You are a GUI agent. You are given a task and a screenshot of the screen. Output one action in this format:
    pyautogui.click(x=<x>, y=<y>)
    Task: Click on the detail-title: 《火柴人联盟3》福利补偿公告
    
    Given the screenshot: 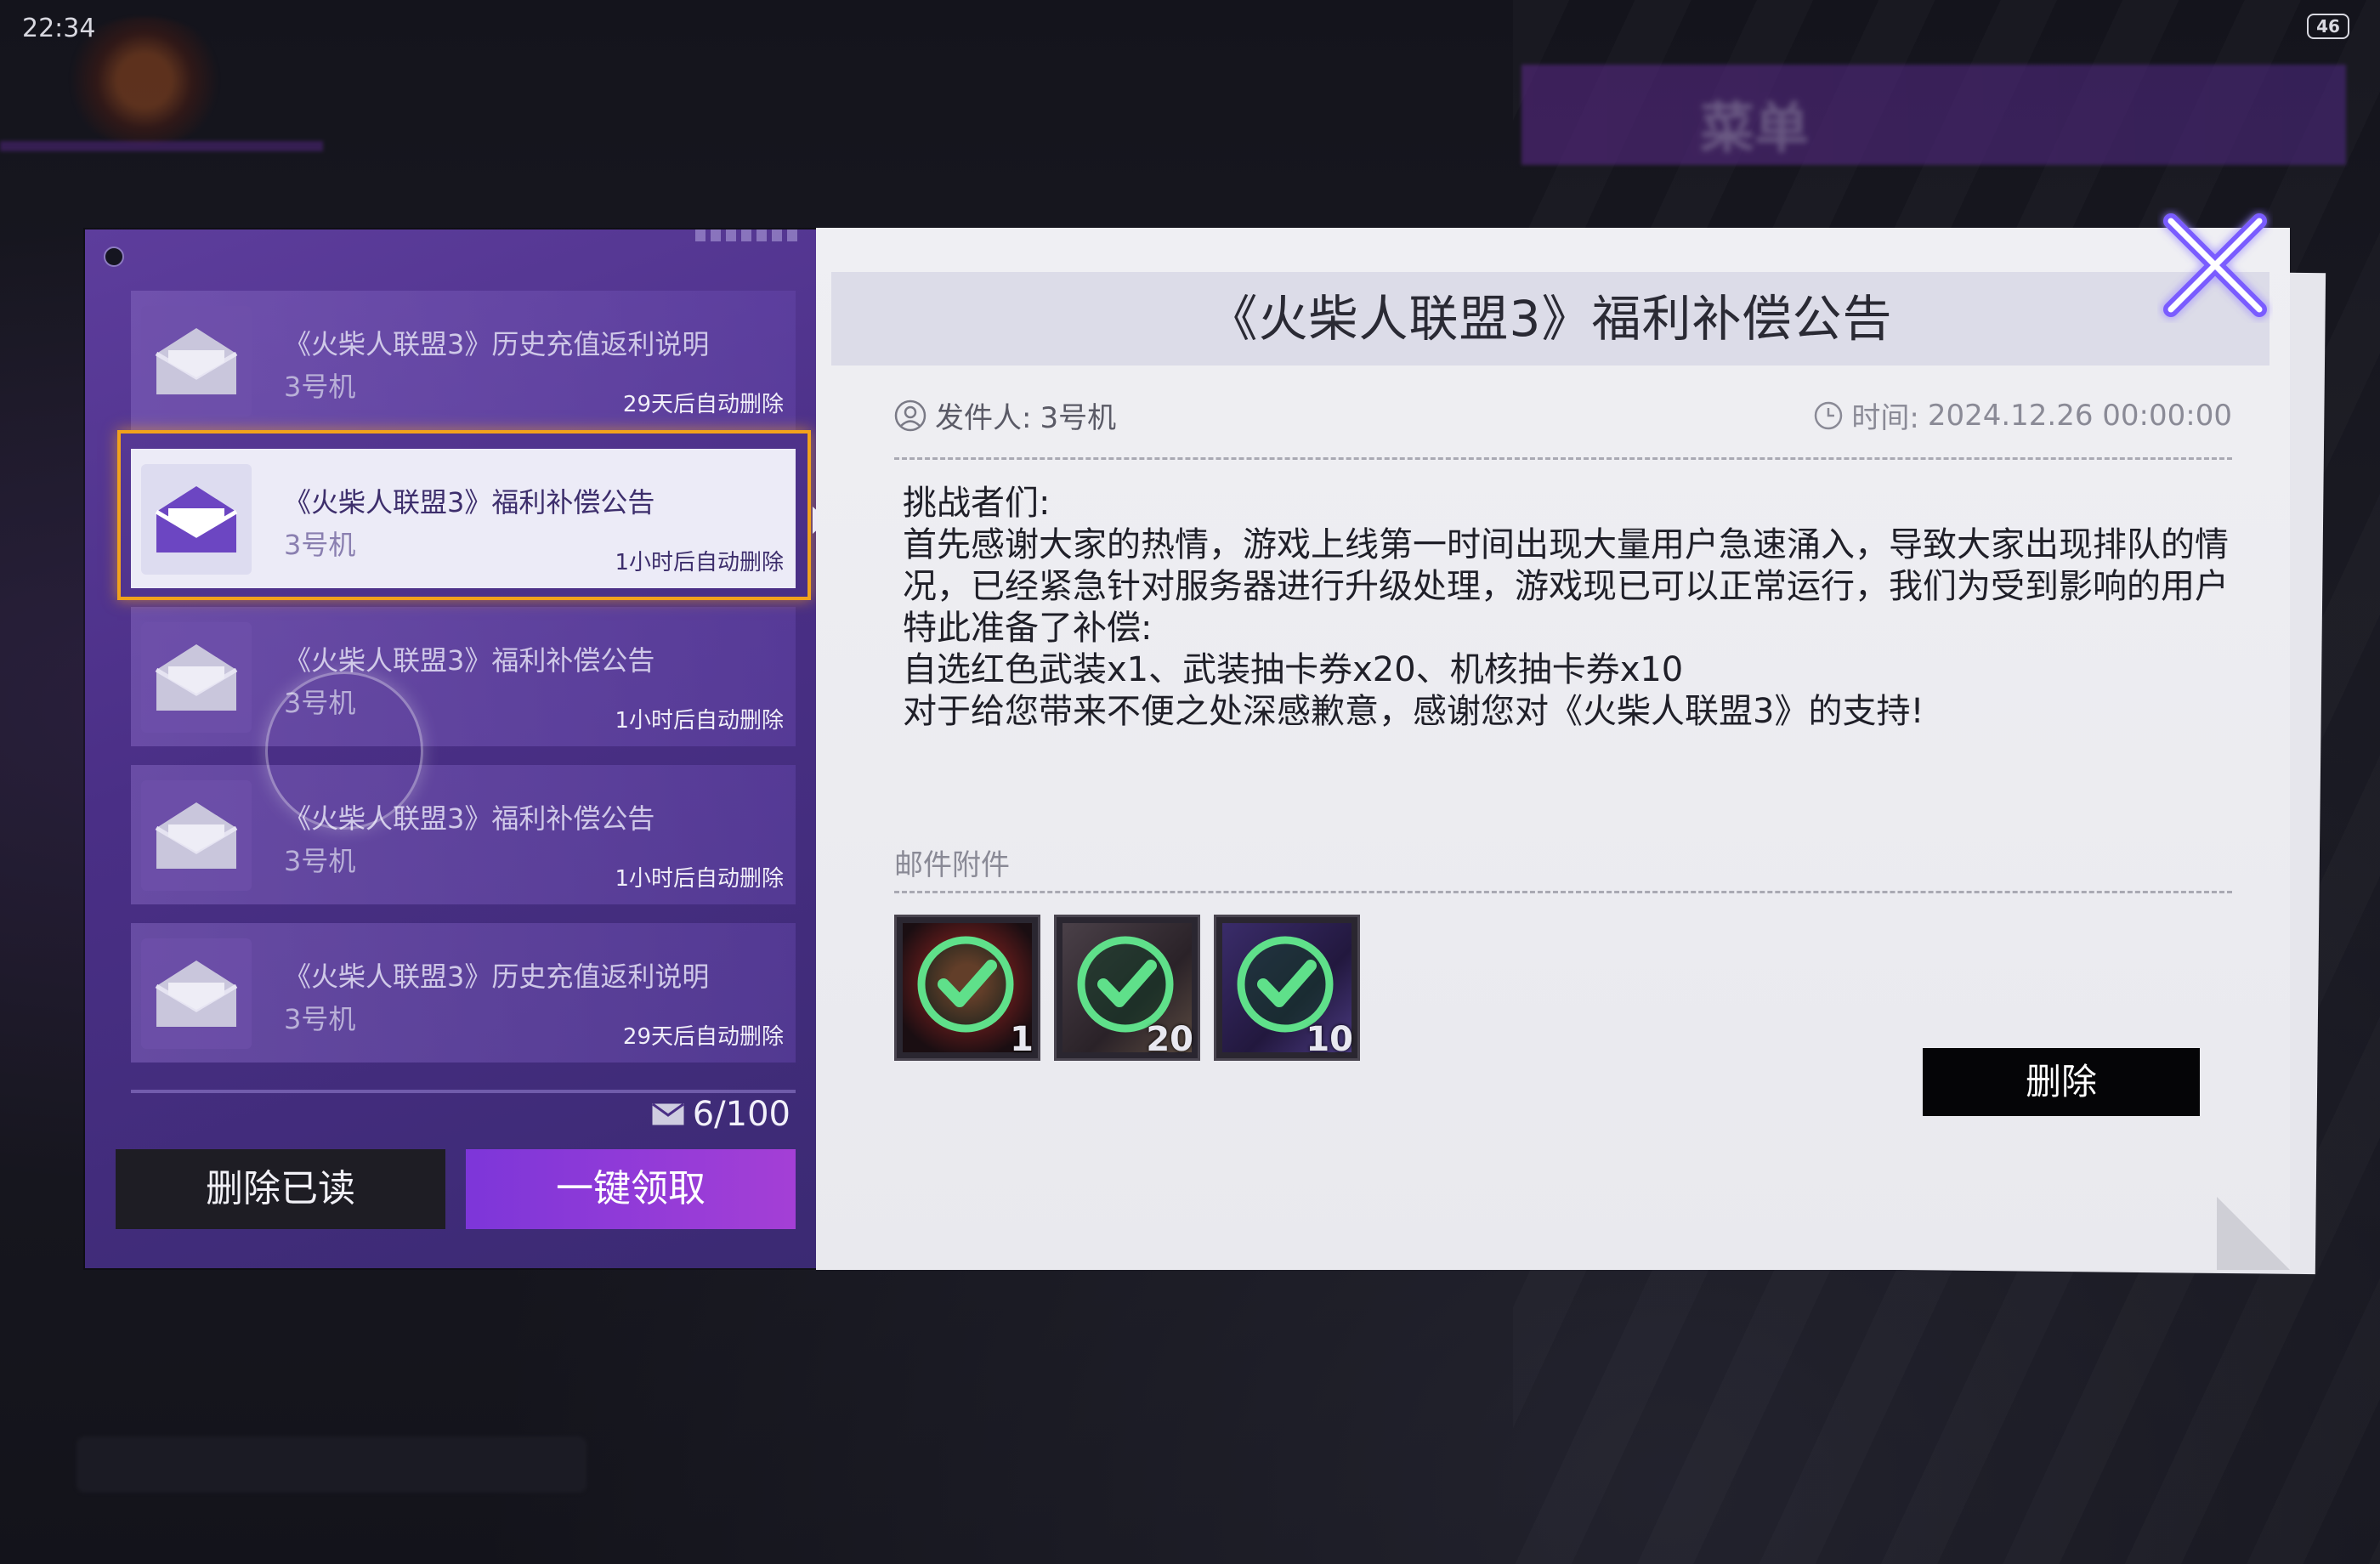 What is the action you would take?
    pyautogui.click(x=1550, y=319)
    